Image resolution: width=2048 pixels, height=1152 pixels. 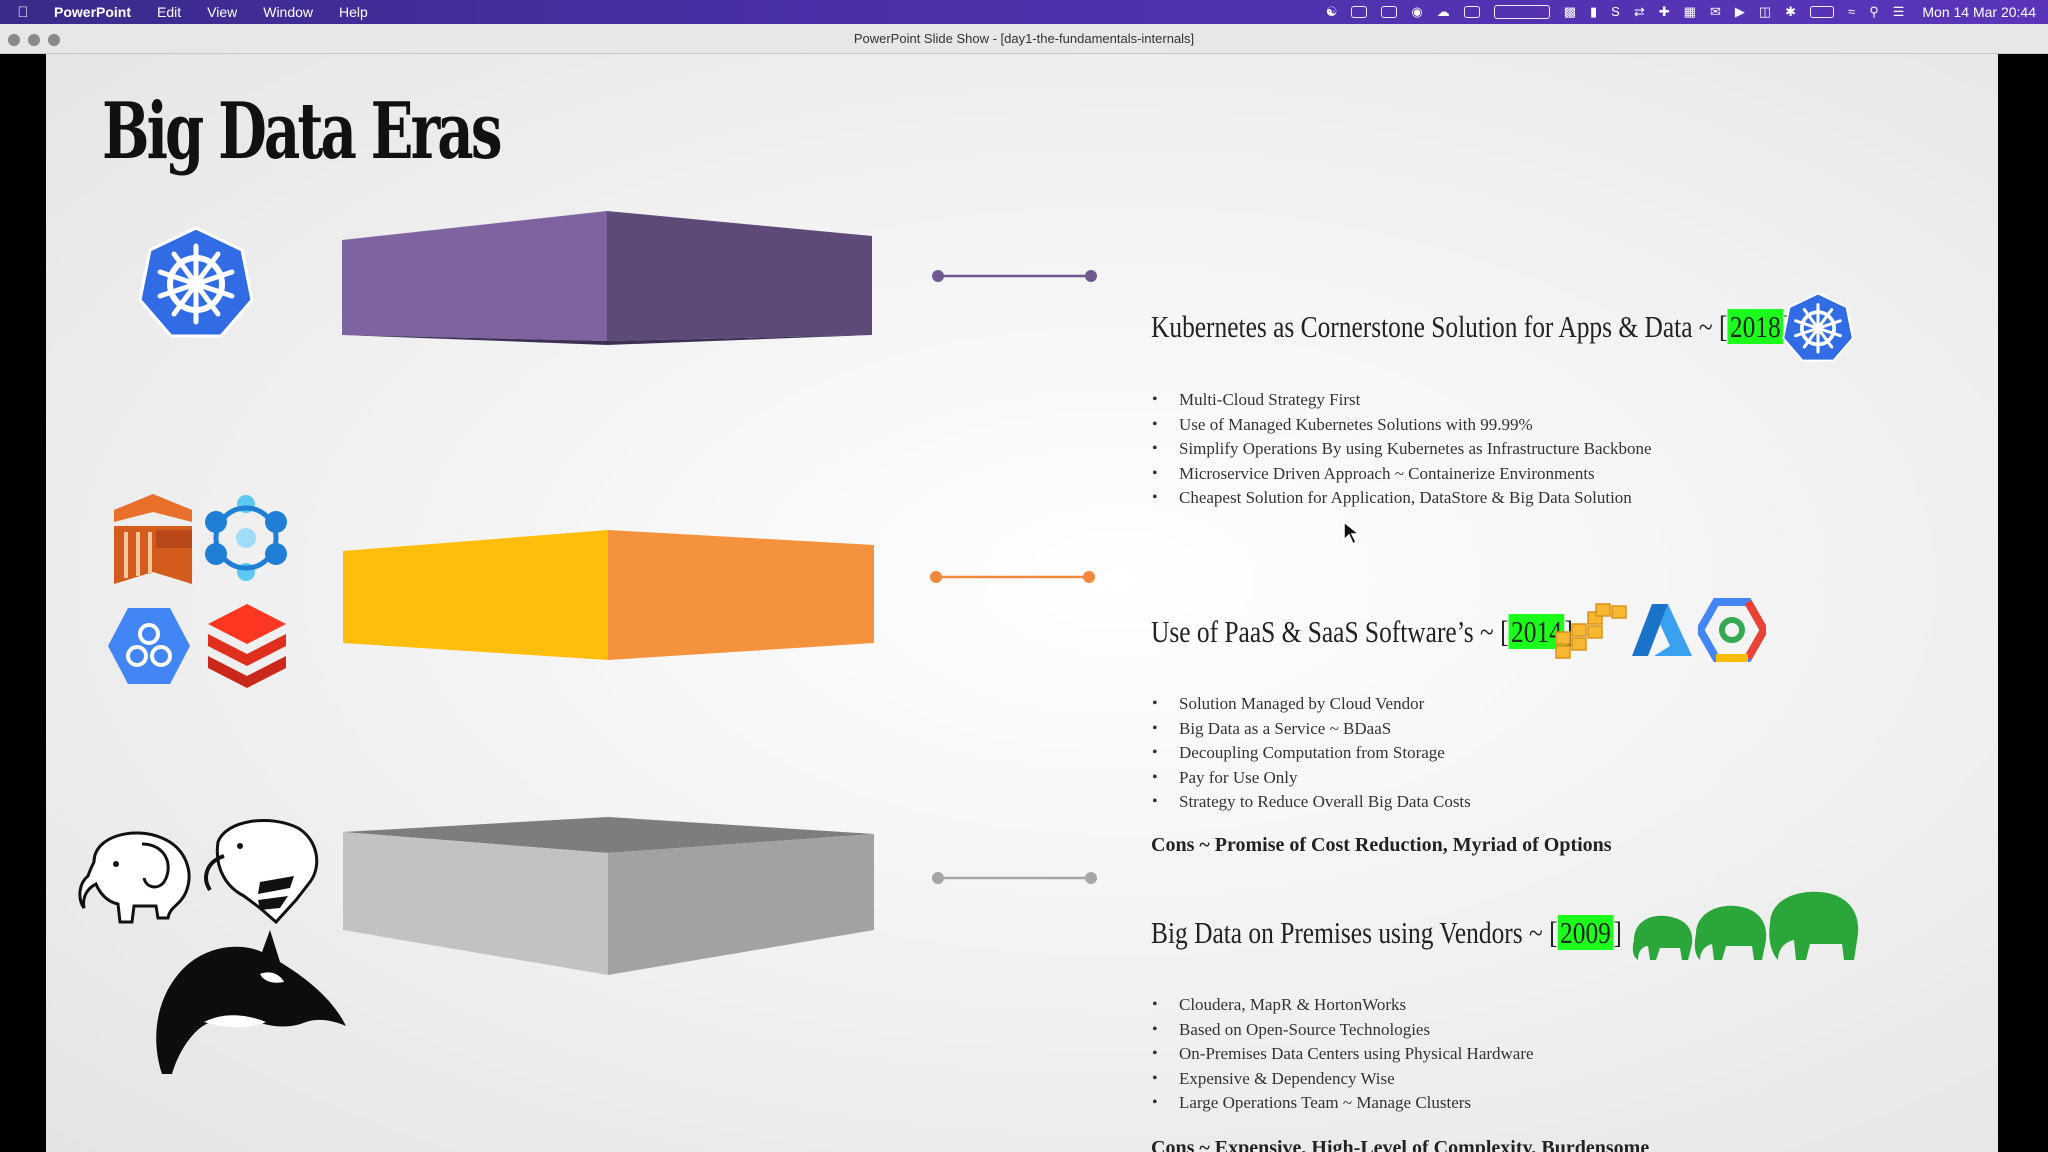 What do you see at coordinates (353, 12) in the screenshot?
I see `menu-help: Help` at bounding box center [353, 12].